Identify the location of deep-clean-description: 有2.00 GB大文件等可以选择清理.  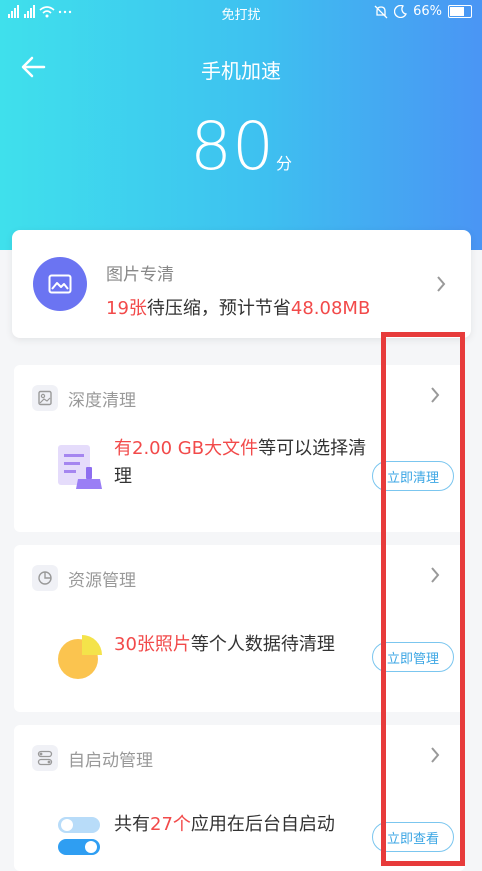
(241, 463).